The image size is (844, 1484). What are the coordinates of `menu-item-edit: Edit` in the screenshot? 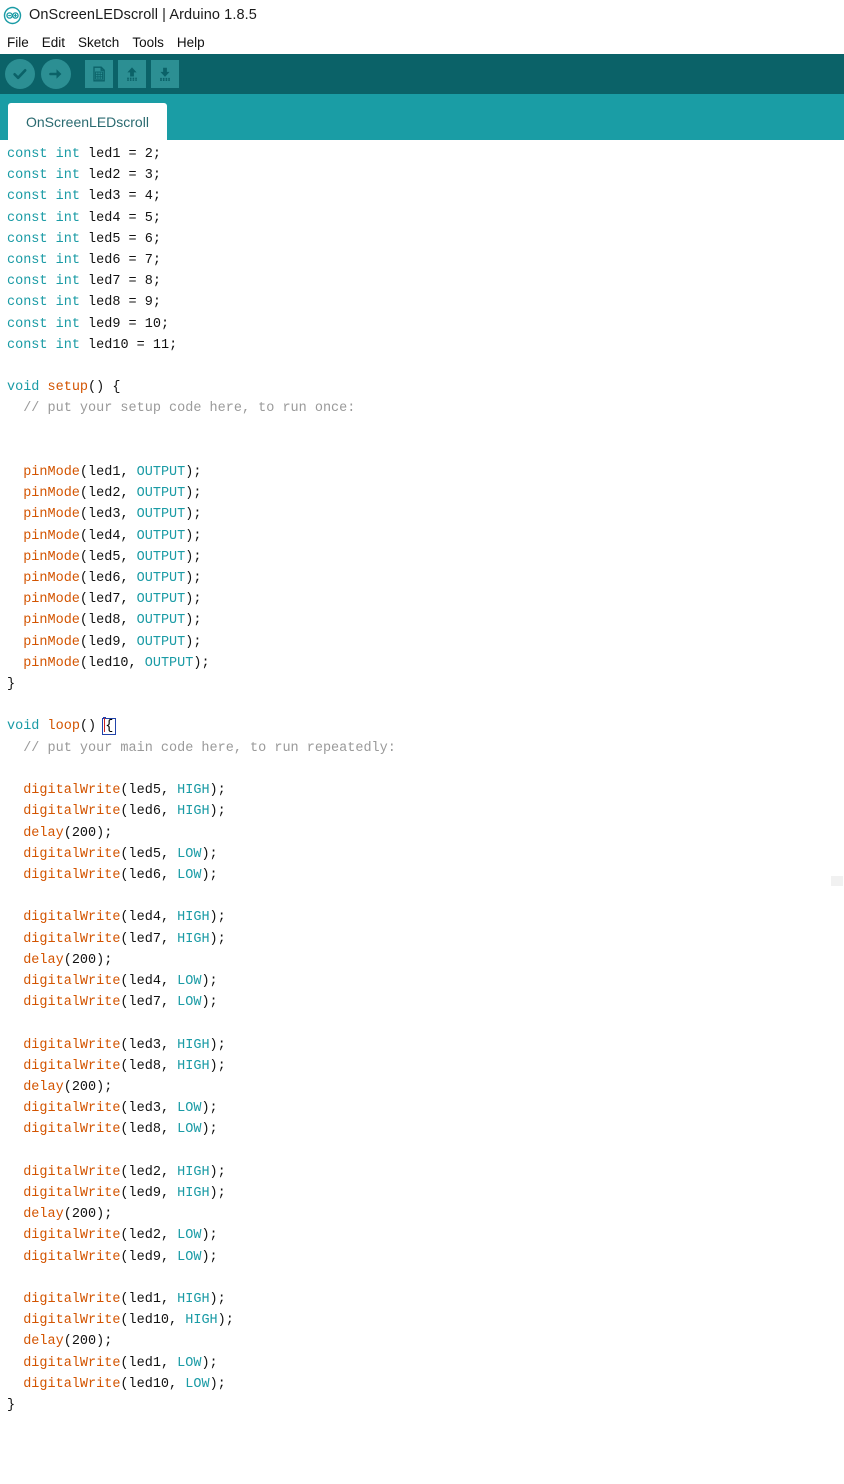 It's located at (53, 42).